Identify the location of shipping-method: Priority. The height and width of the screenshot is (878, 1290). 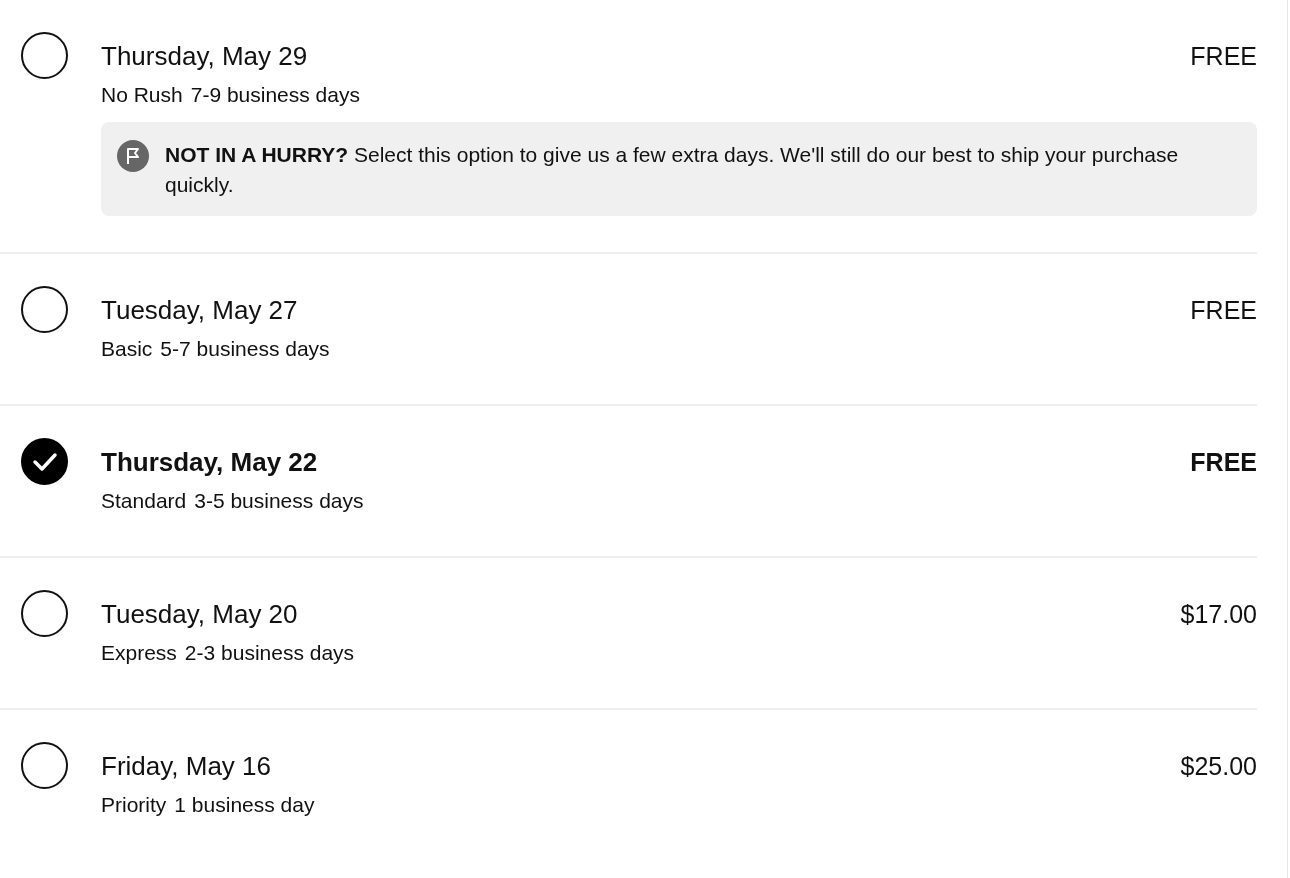
(134, 805).